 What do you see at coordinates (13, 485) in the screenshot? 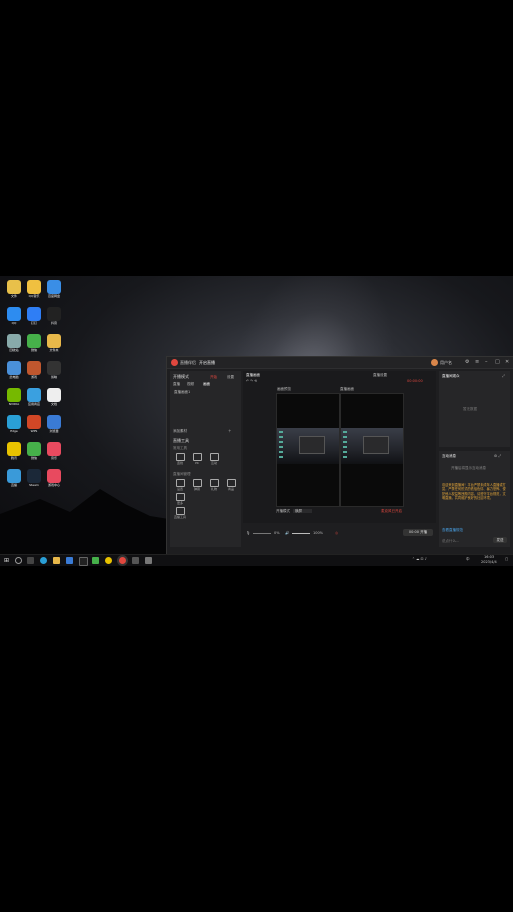
I see `desktop-icon-label: 直播` at bounding box center [13, 485].